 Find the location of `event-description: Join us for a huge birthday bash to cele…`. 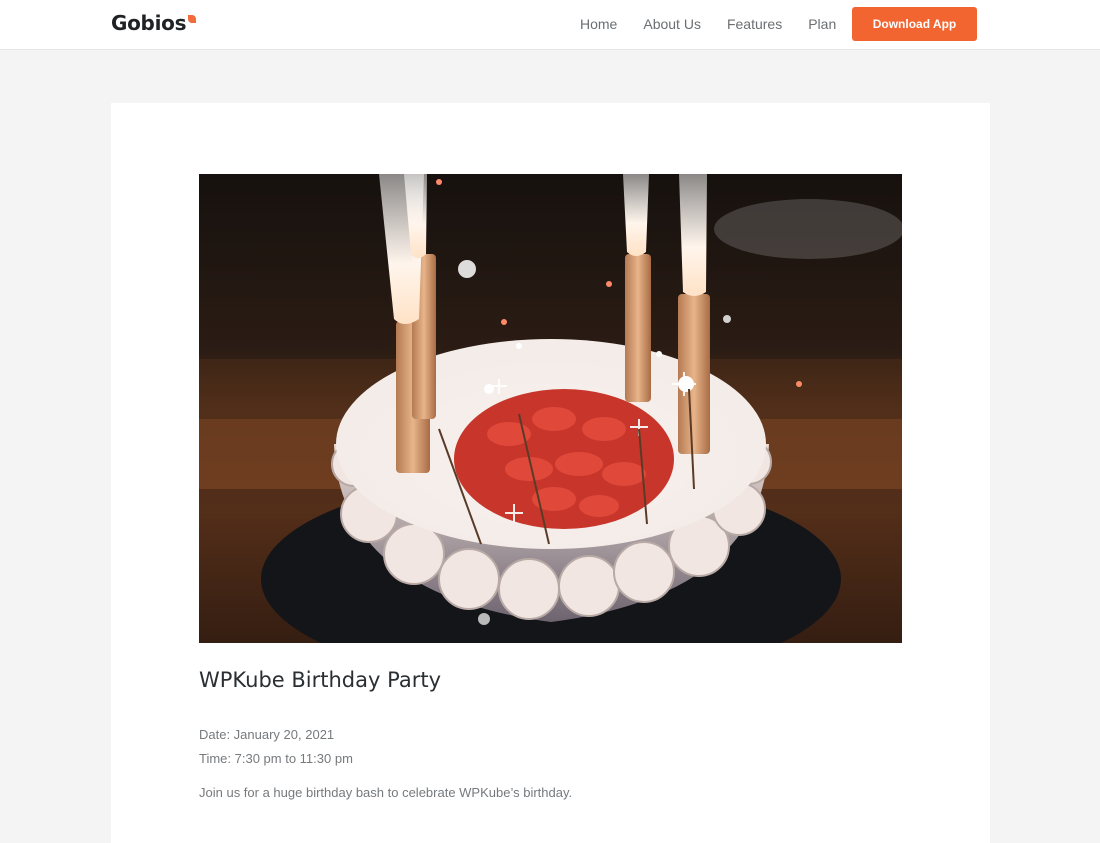

event-description: Join us for a huge birthday bash to cele… is located at coordinates (386, 792).